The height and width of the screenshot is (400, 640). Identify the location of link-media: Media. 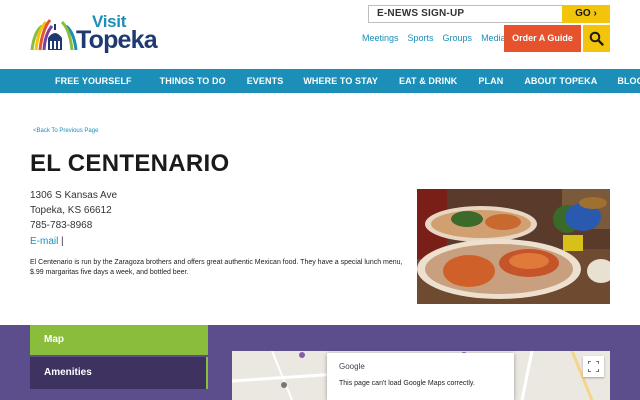
(493, 38).